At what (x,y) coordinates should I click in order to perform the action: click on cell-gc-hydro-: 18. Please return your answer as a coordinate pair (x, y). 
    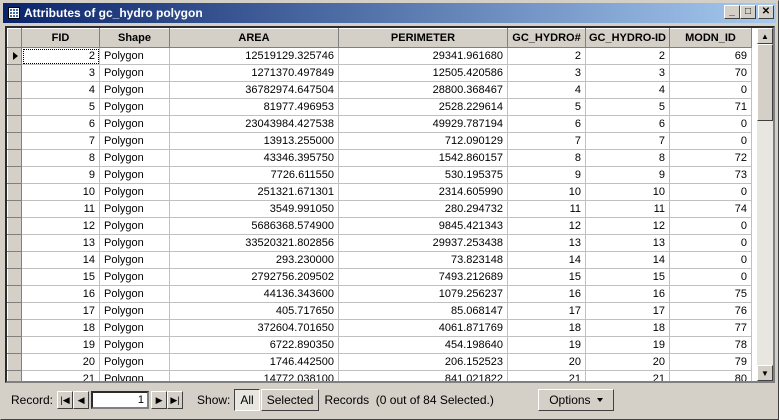
    Looking at the image, I should click on (546, 328).